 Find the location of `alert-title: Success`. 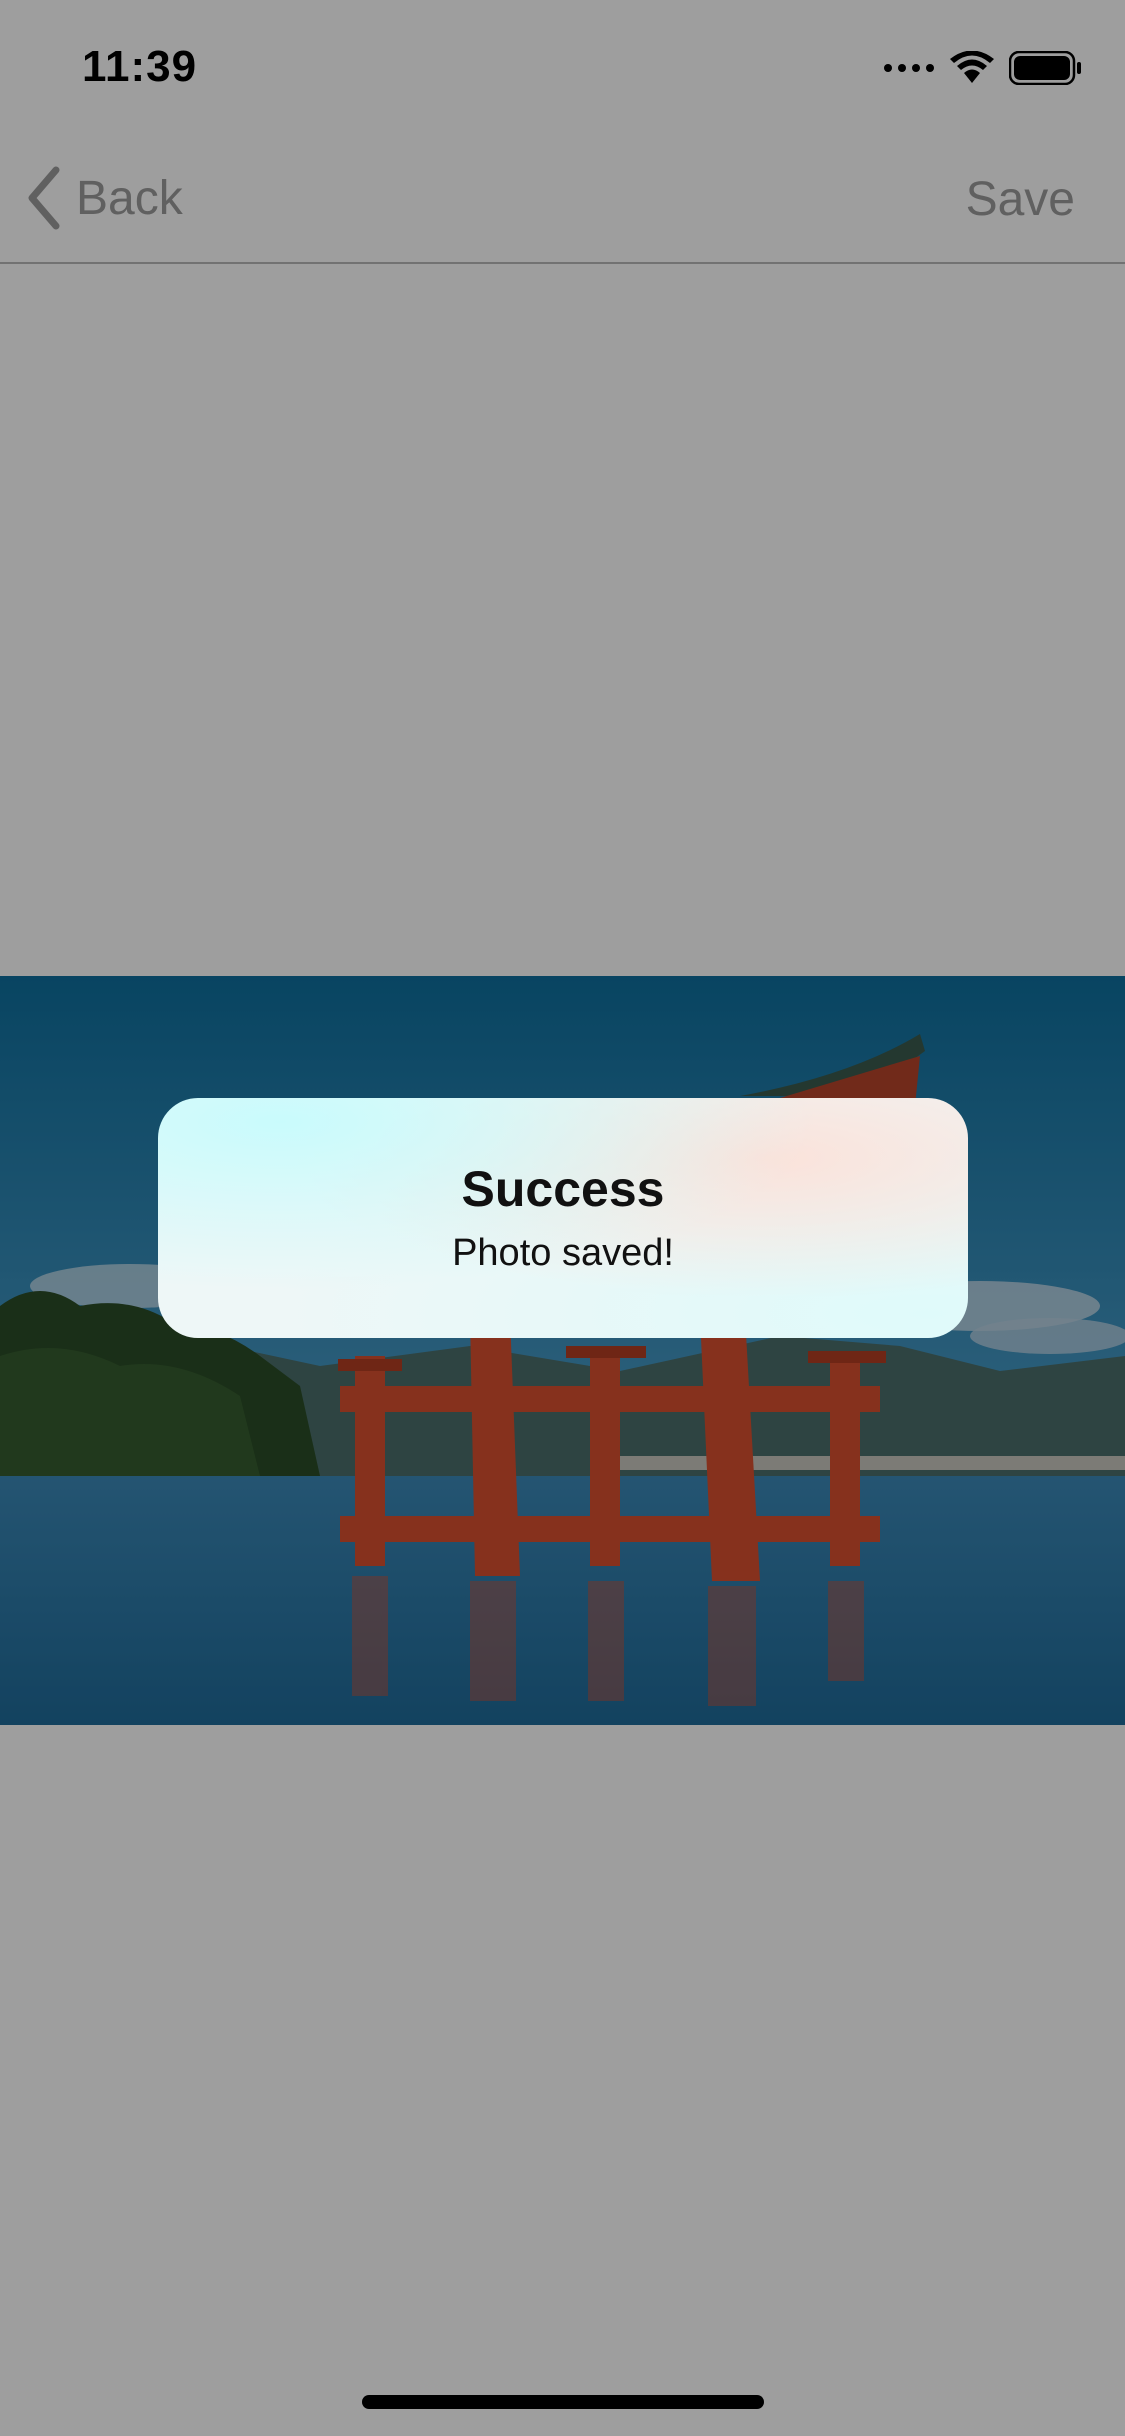

alert-title: Success is located at coordinates (563, 1189).